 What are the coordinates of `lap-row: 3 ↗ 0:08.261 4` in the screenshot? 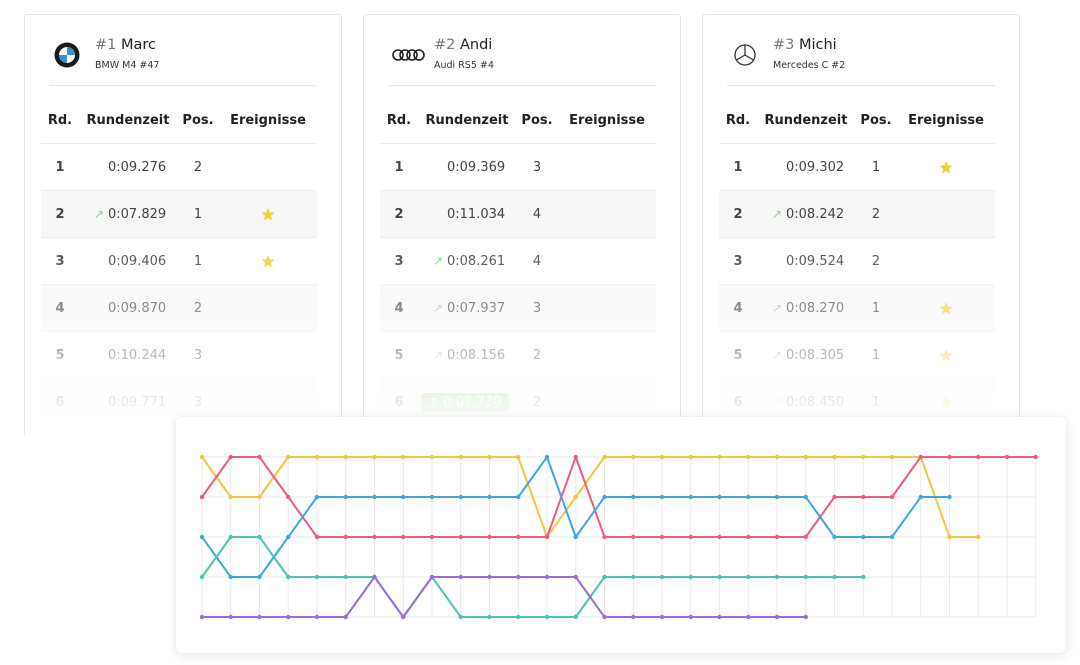 It's located at (518, 261).